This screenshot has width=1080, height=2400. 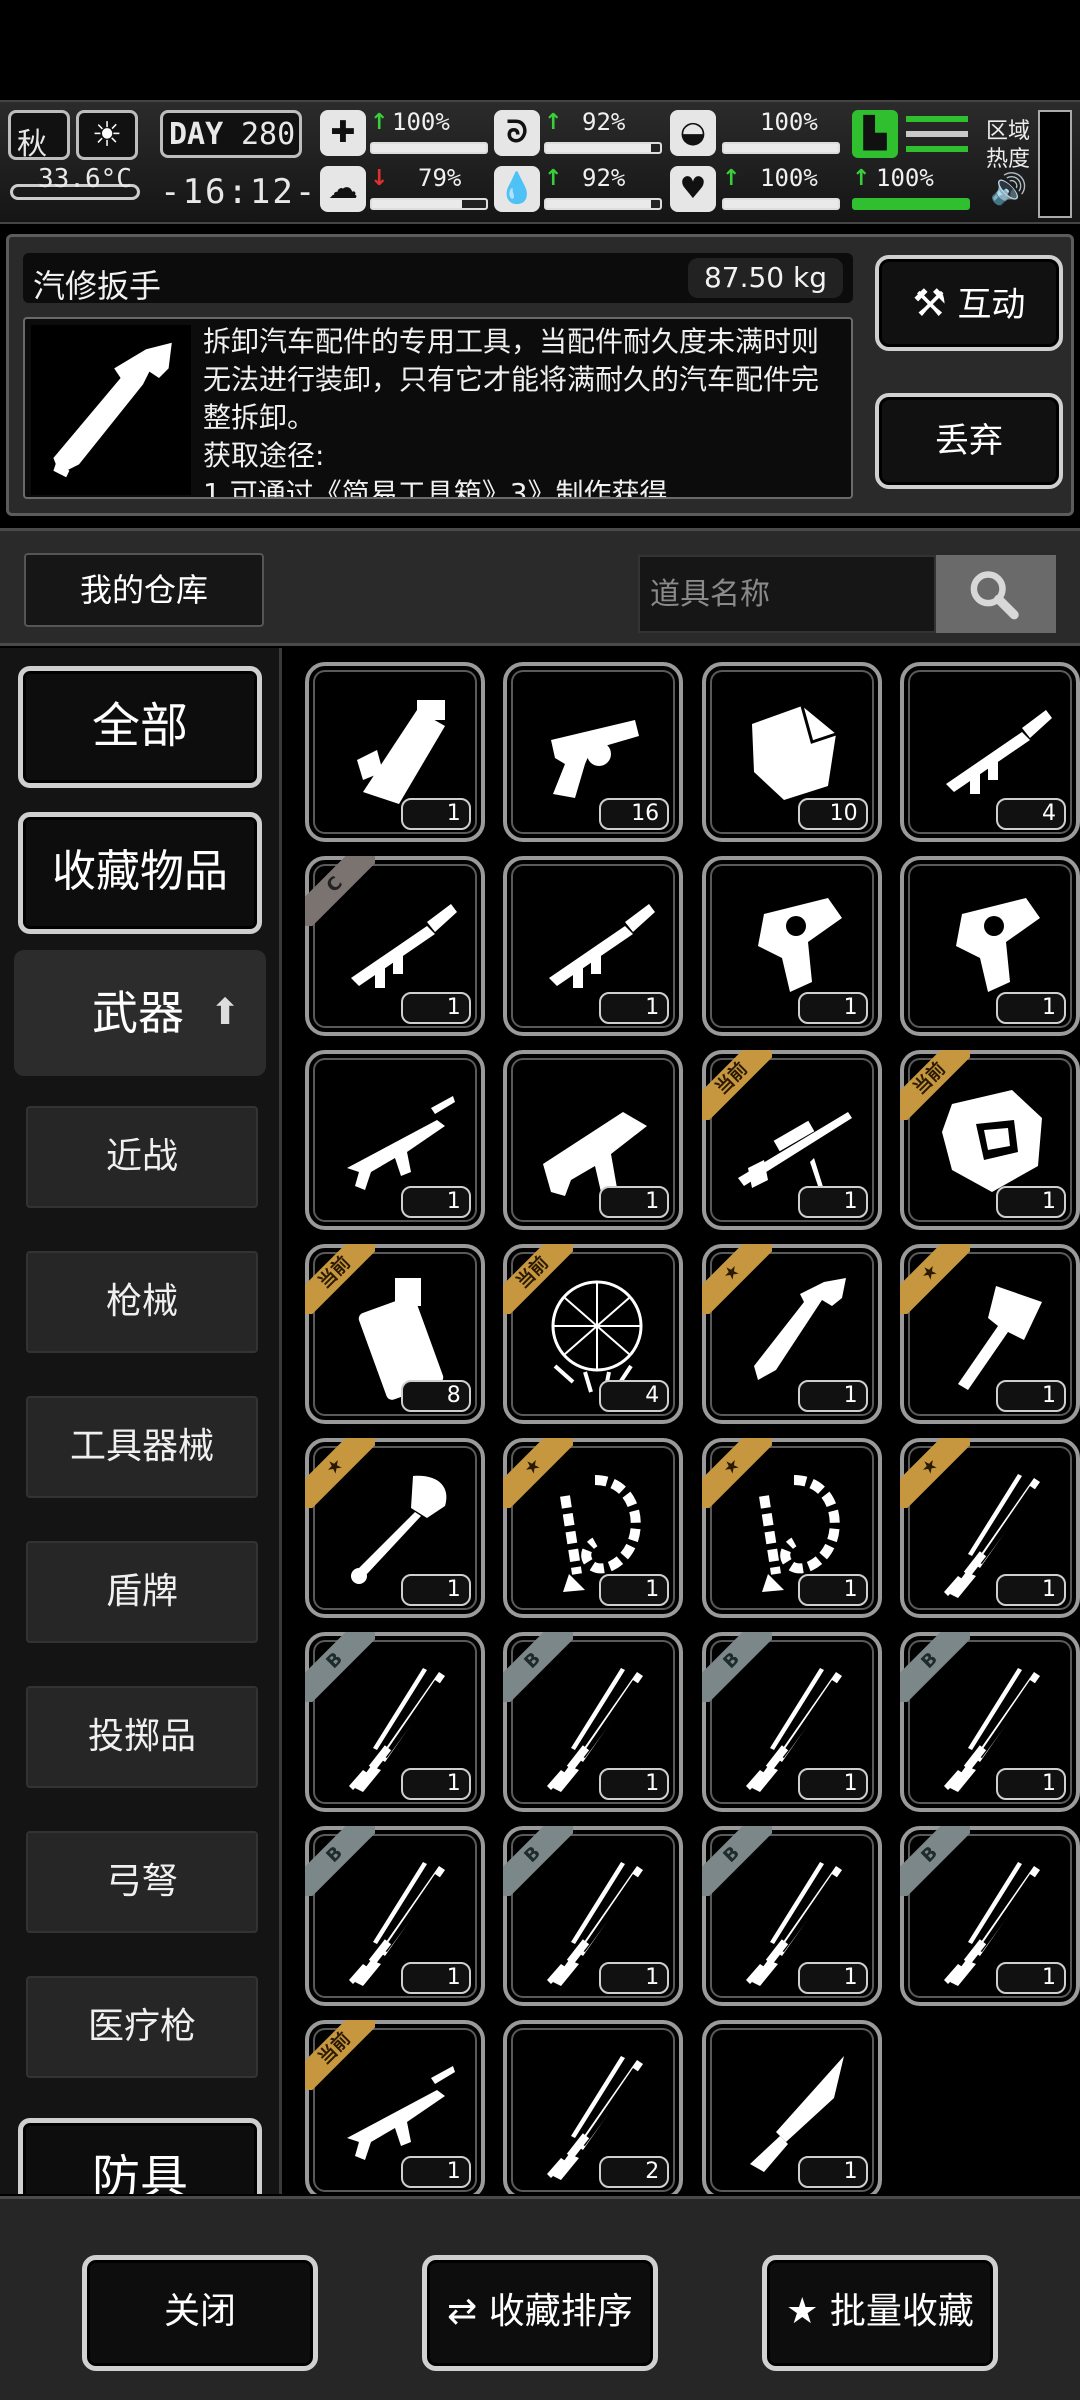 What do you see at coordinates (140, 1013) in the screenshot?
I see `category-weapons: 武器 ⬆` at bounding box center [140, 1013].